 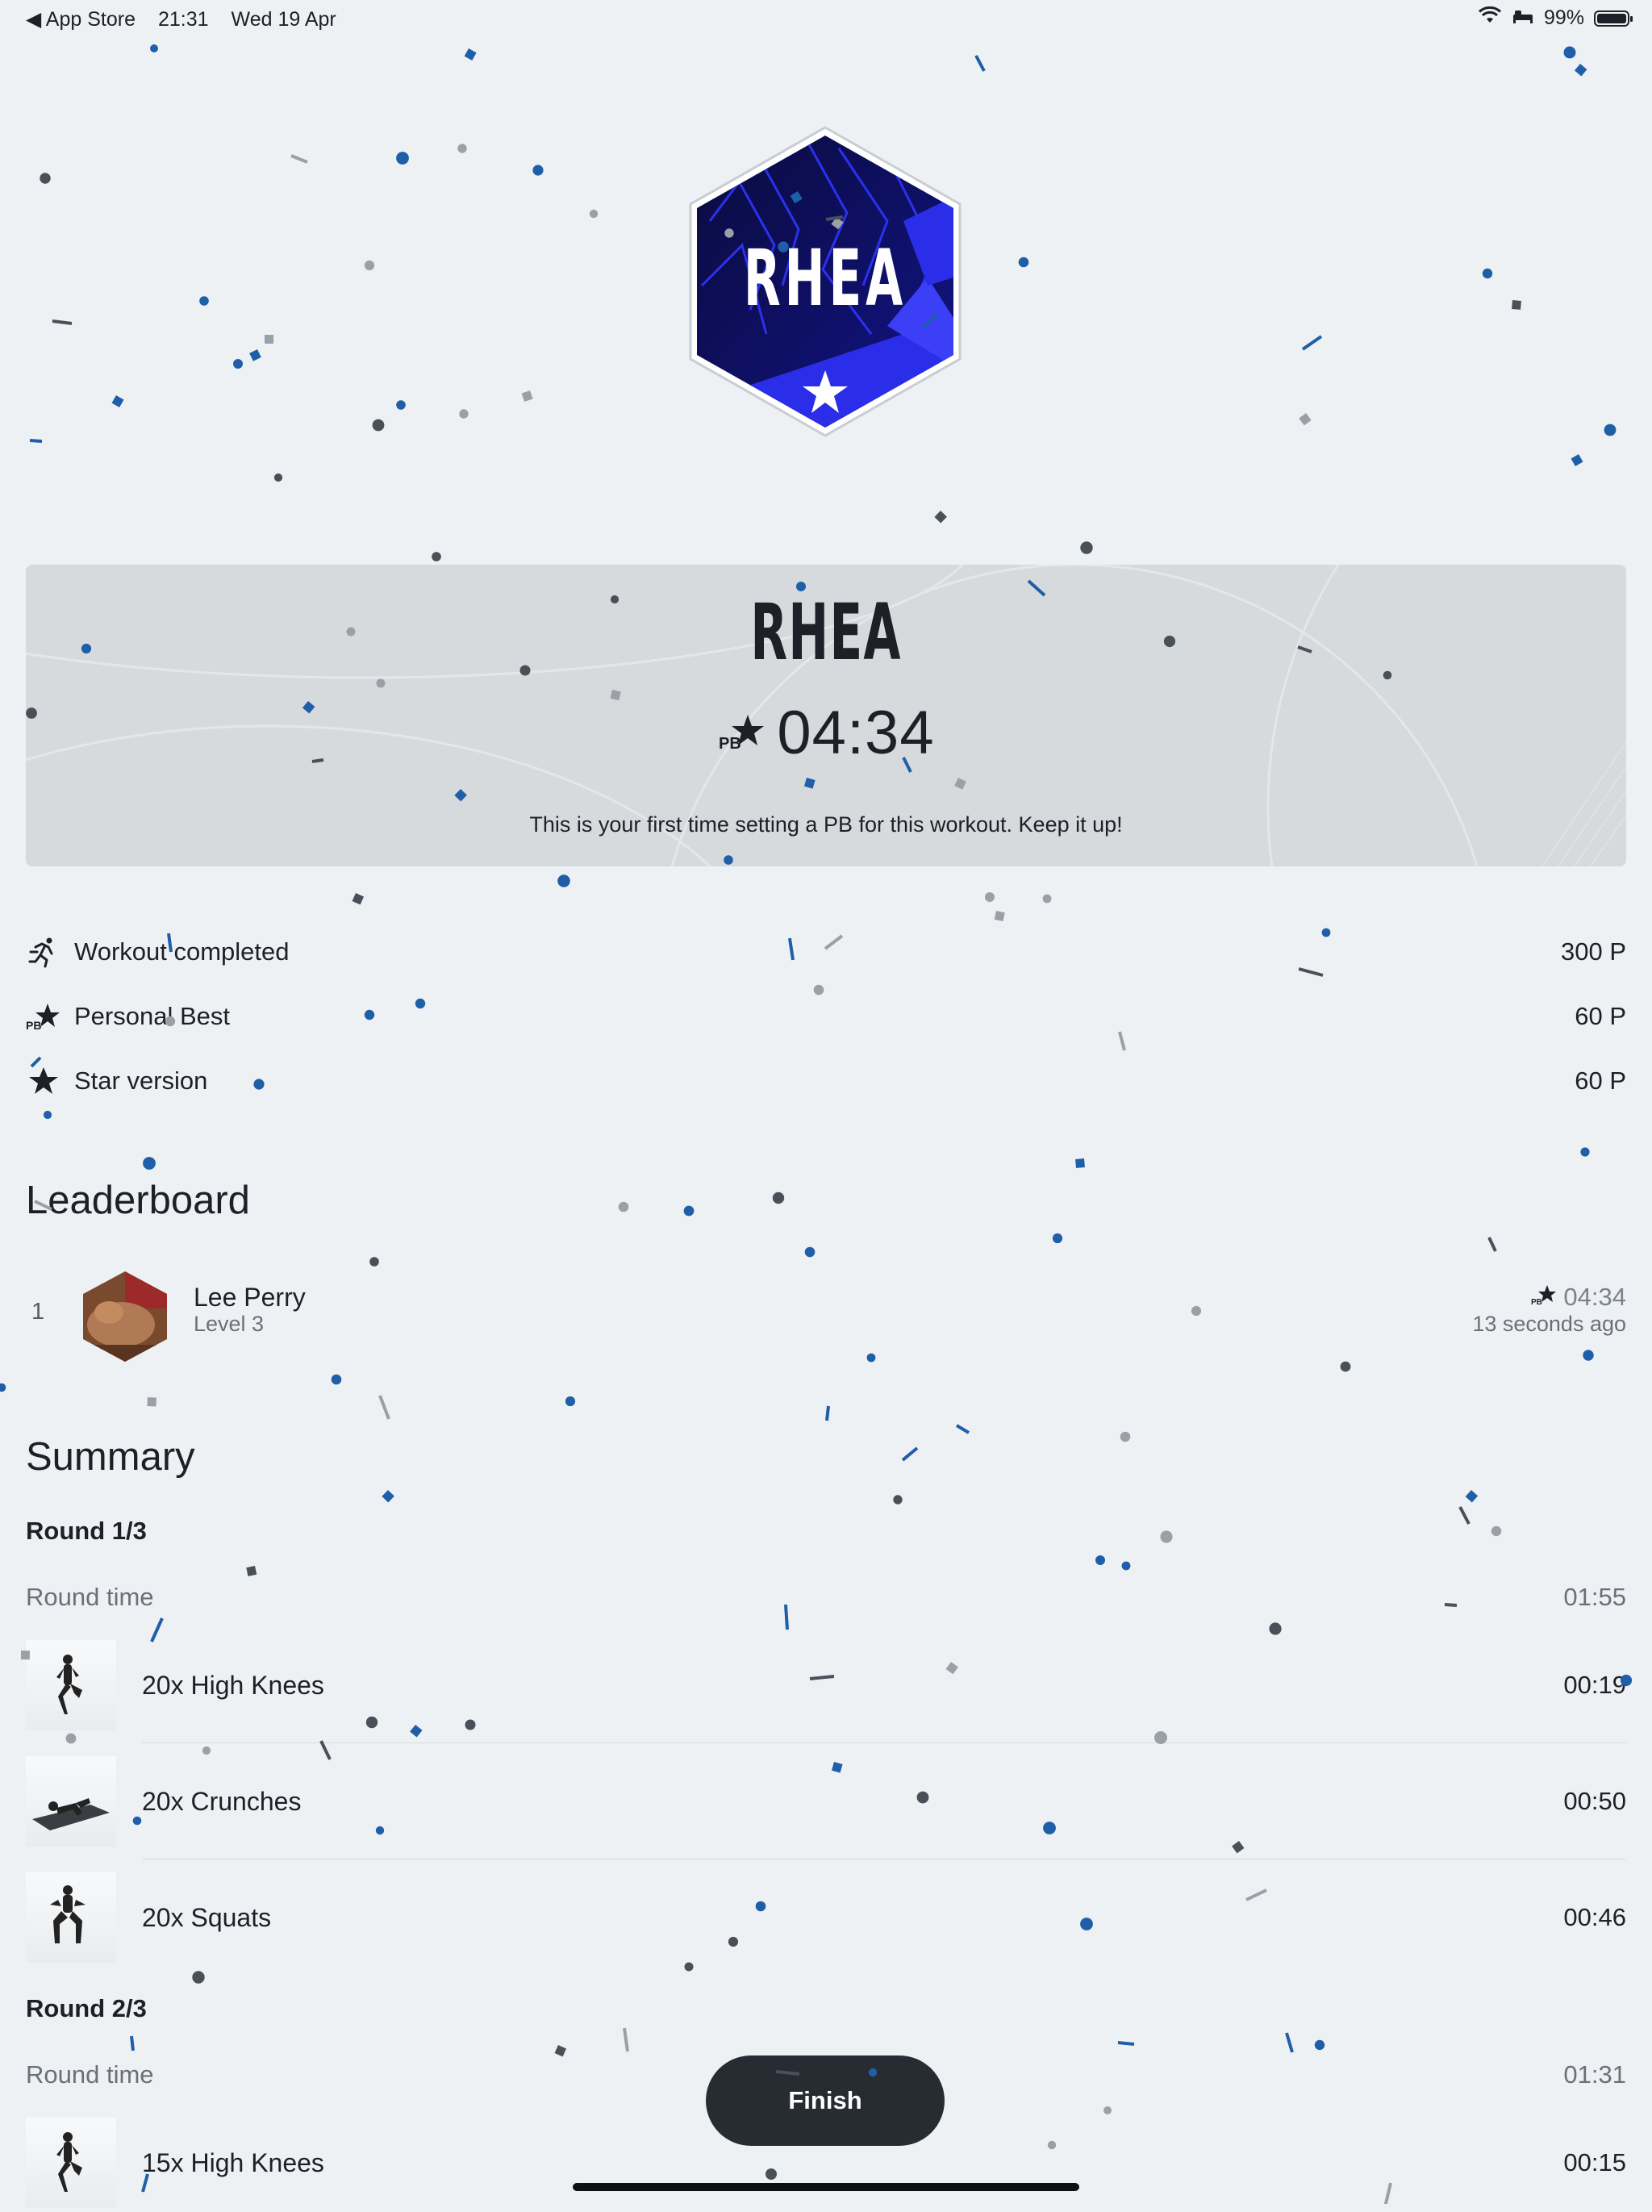 What do you see at coordinates (43, 952) in the screenshot?
I see `running-person-icon` at bounding box center [43, 952].